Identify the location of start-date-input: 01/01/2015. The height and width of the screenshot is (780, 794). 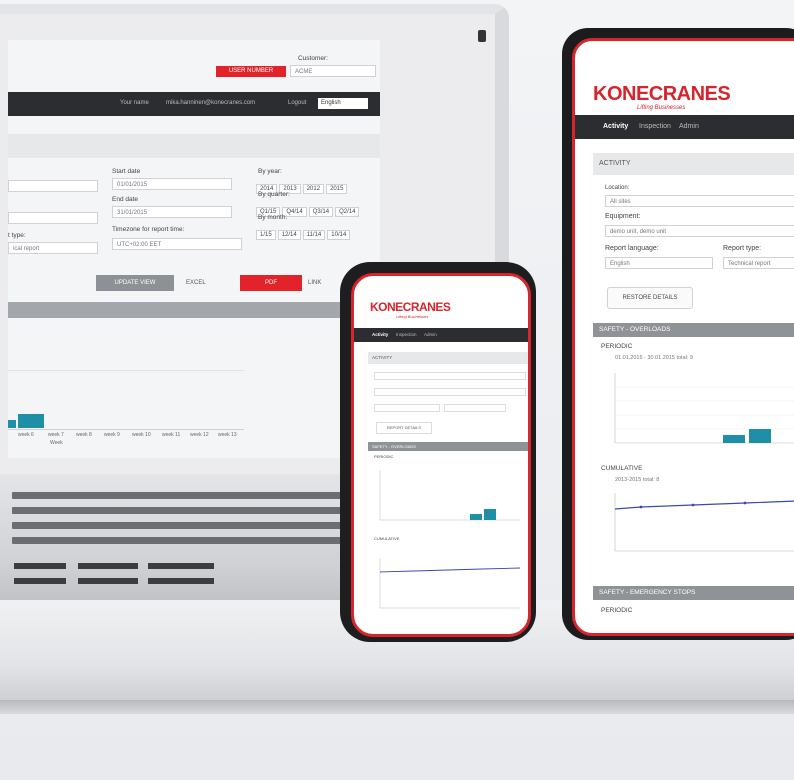
(172, 184).